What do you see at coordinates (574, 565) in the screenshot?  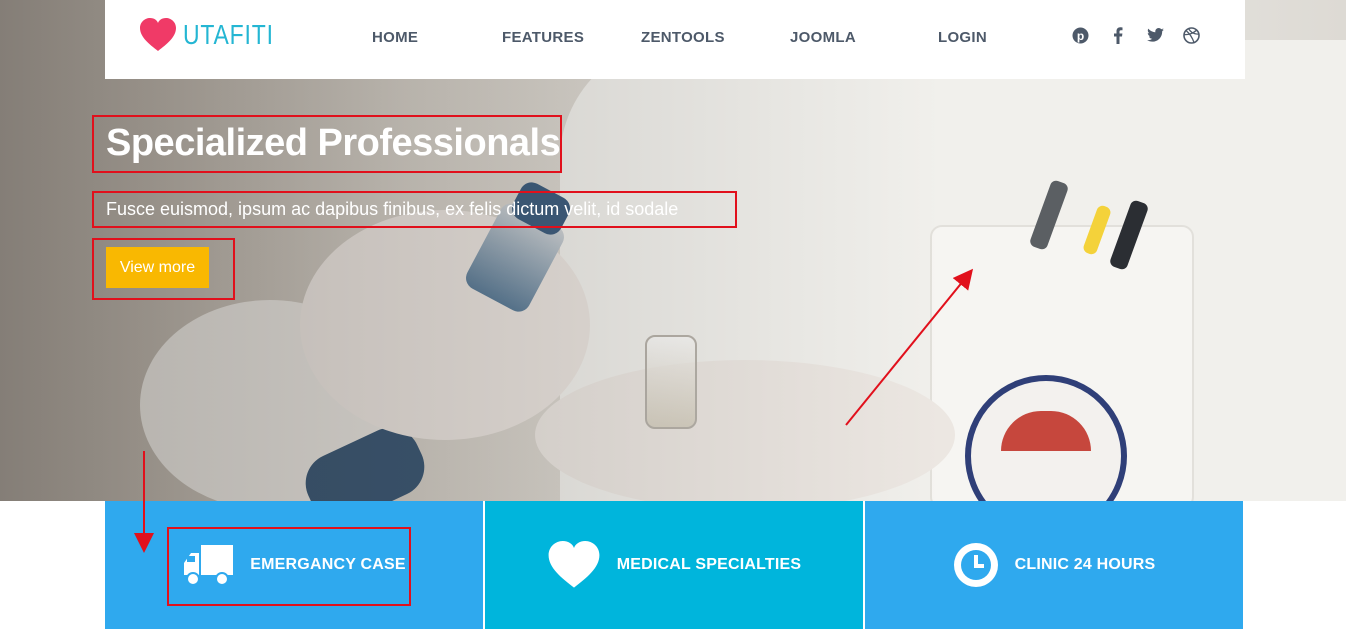 I see `heart-icon` at bounding box center [574, 565].